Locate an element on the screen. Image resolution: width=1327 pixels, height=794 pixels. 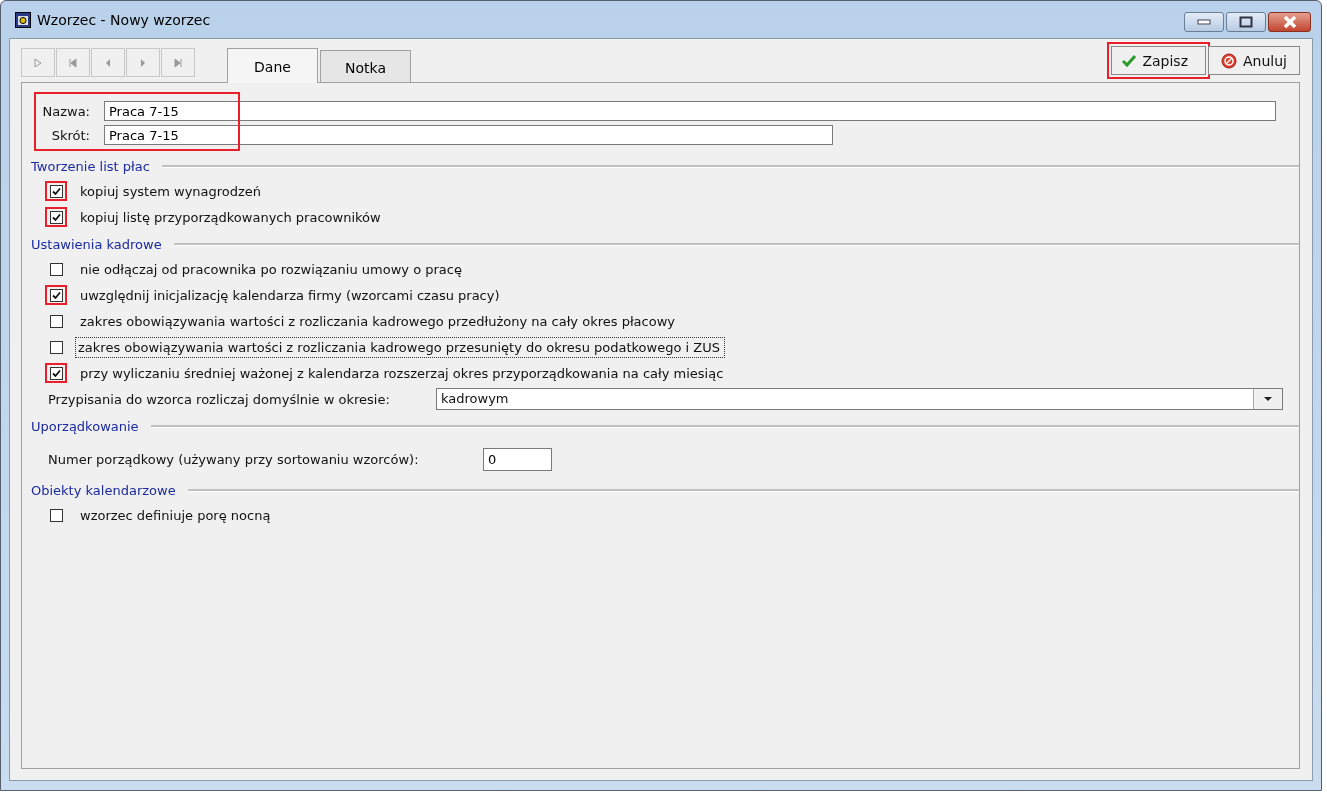
tab: Dane is located at coordinates (272, 65).